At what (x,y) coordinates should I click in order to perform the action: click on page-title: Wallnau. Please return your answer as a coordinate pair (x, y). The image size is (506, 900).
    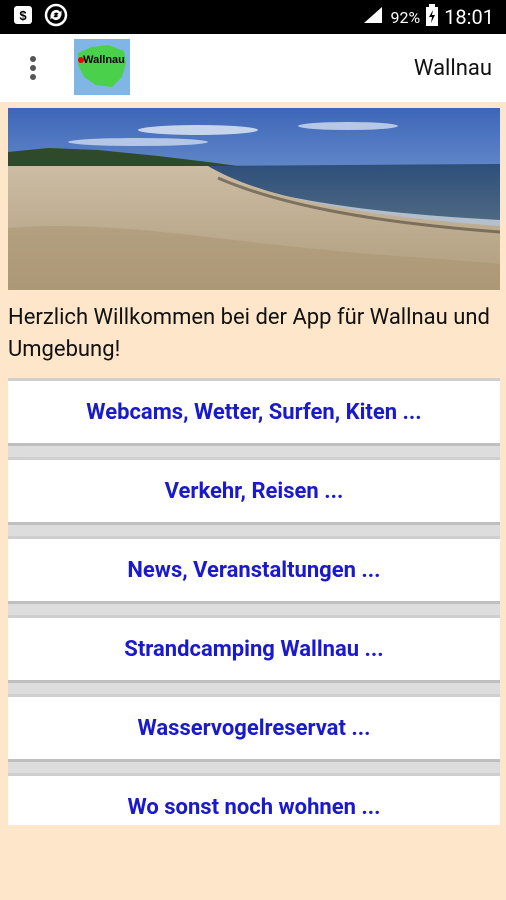
    Looking at the image, I should click on (452, 68).